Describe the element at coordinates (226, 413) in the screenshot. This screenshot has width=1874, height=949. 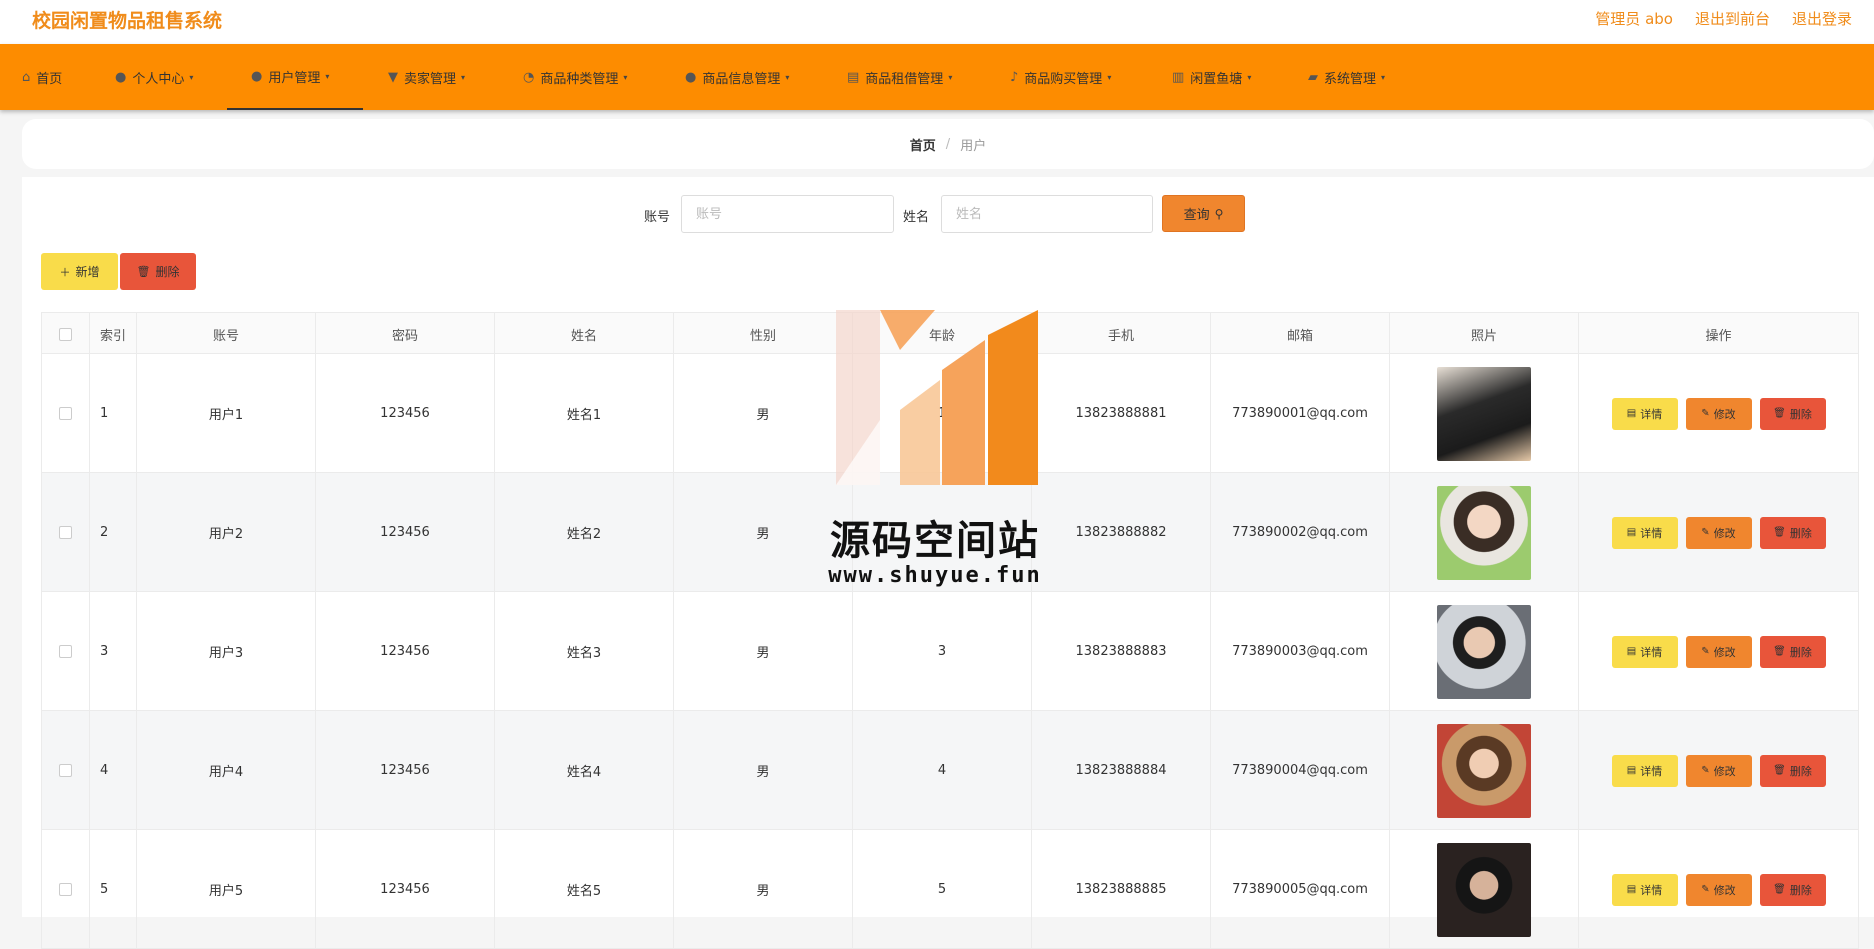
I see `cell-account: 用户1` at that location.